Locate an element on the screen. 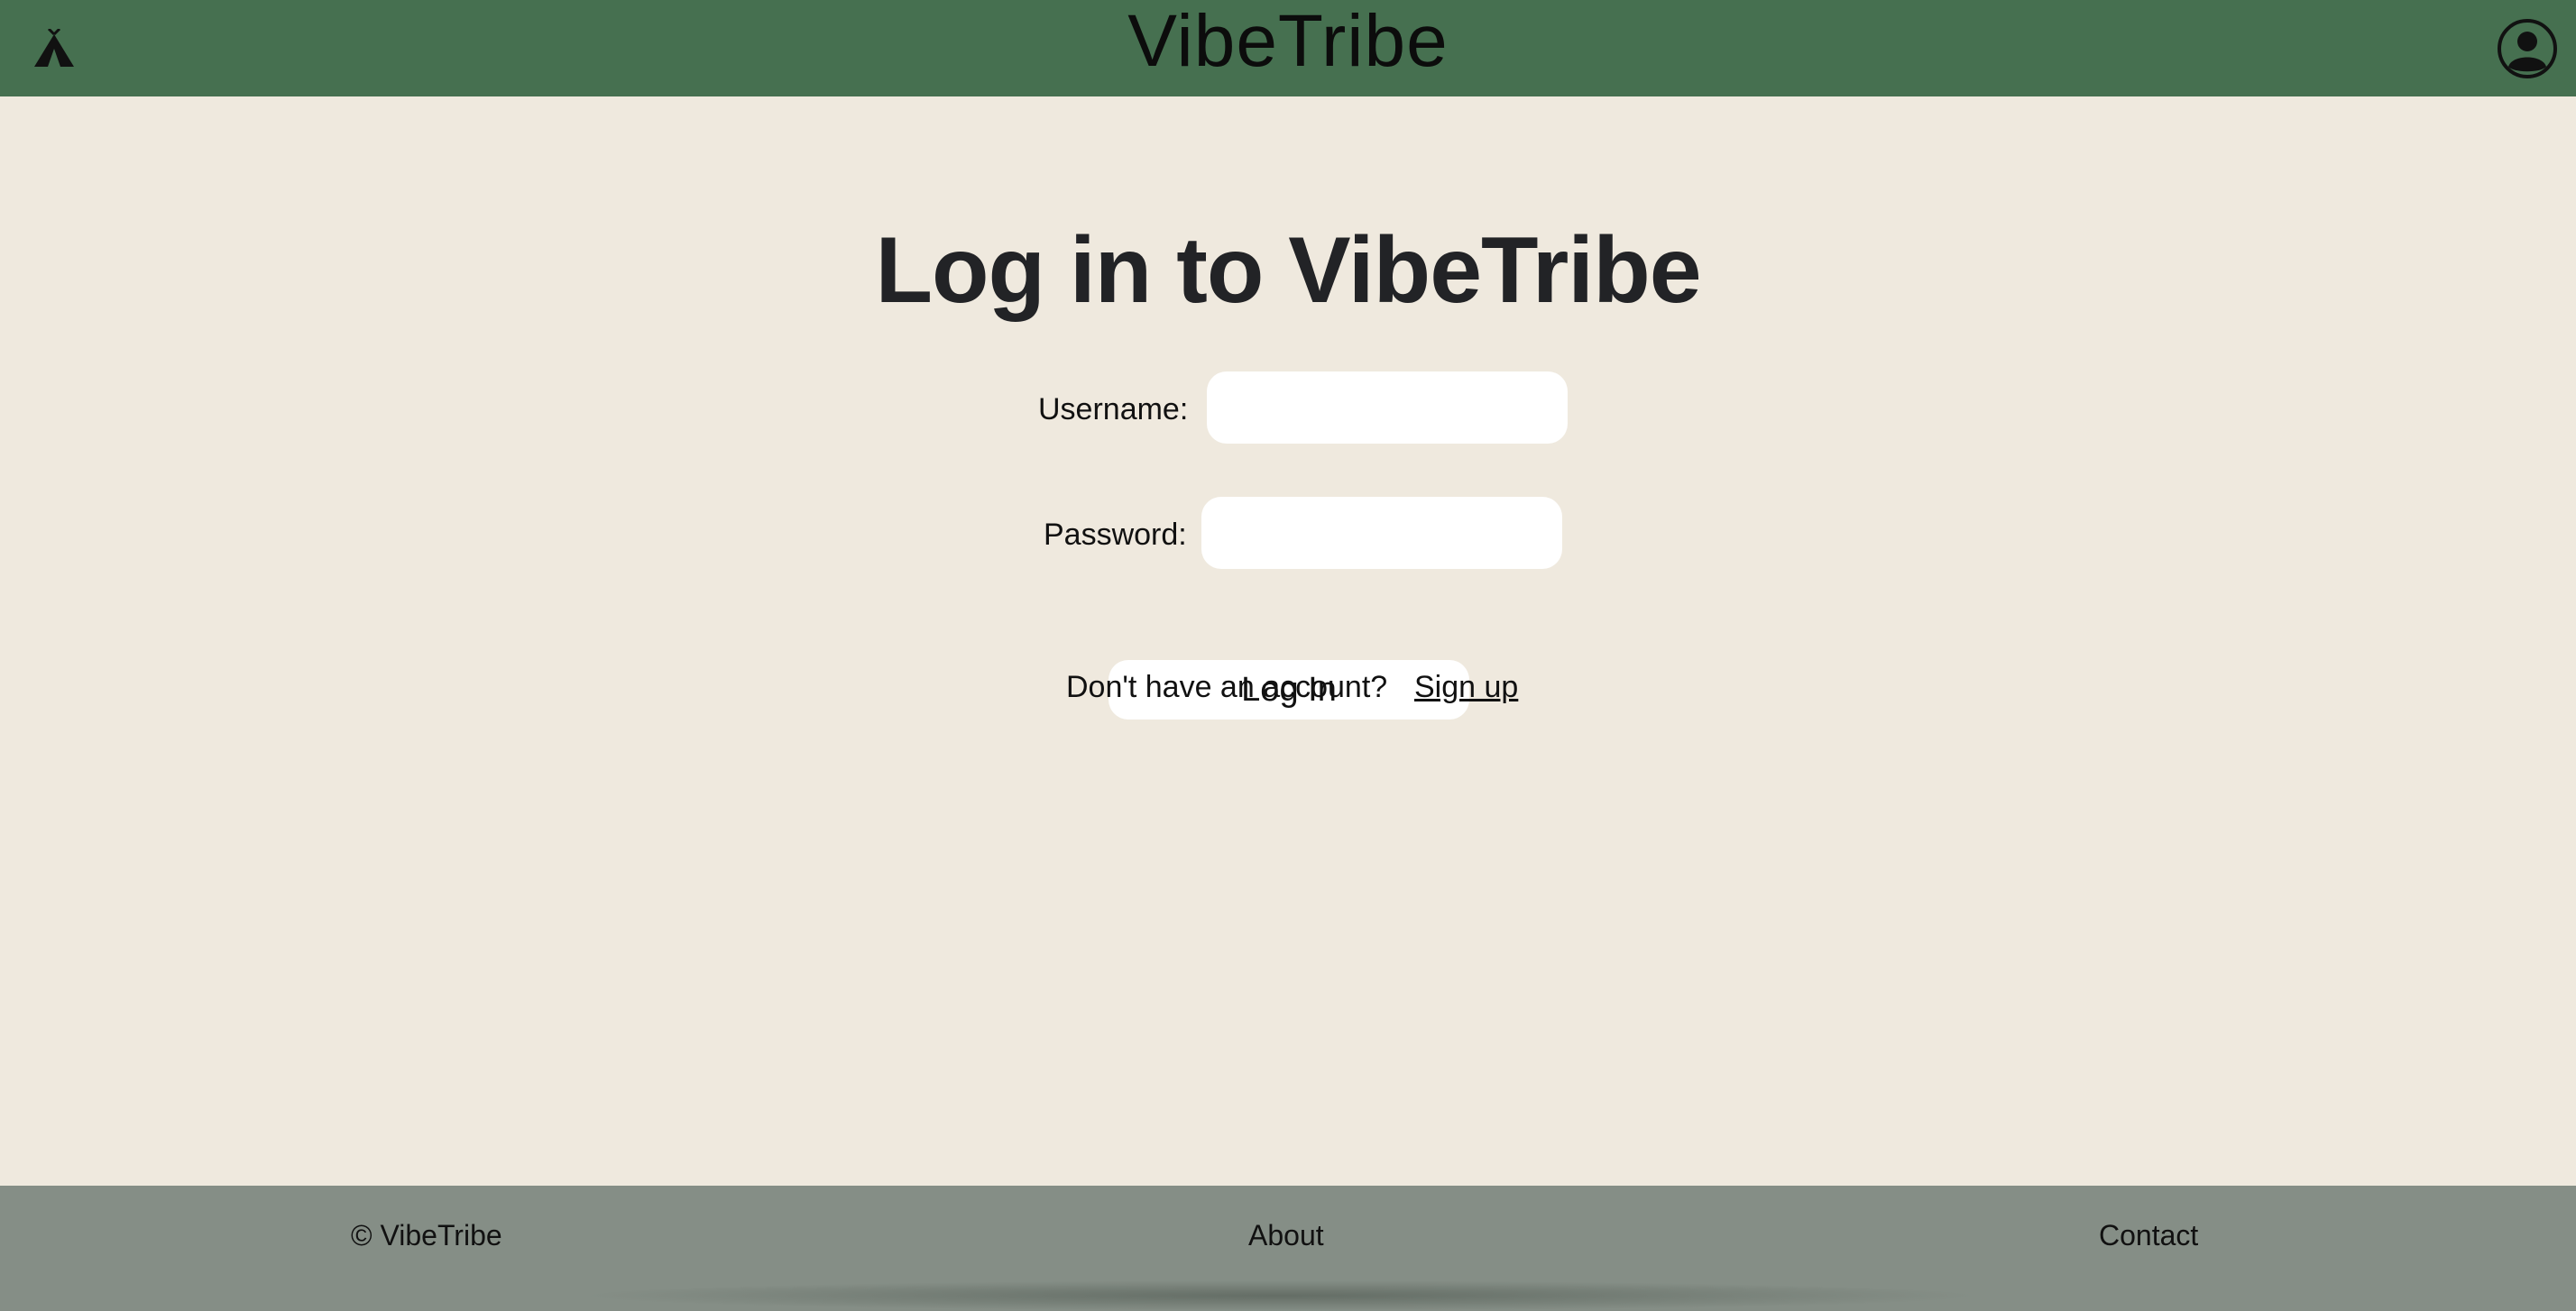  signup-prompt: Don't have an account? is located at coordinates (1227, 687).